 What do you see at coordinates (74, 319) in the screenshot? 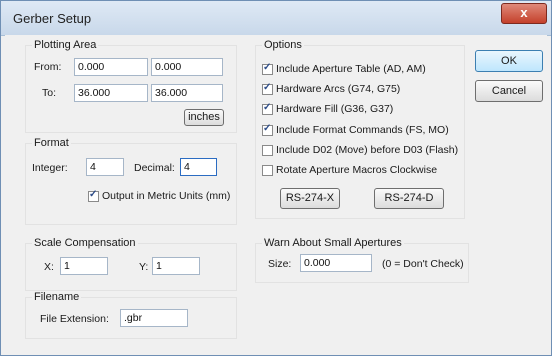
I see `file-extension-label: File Extension:` at bounding box center [74, 319].